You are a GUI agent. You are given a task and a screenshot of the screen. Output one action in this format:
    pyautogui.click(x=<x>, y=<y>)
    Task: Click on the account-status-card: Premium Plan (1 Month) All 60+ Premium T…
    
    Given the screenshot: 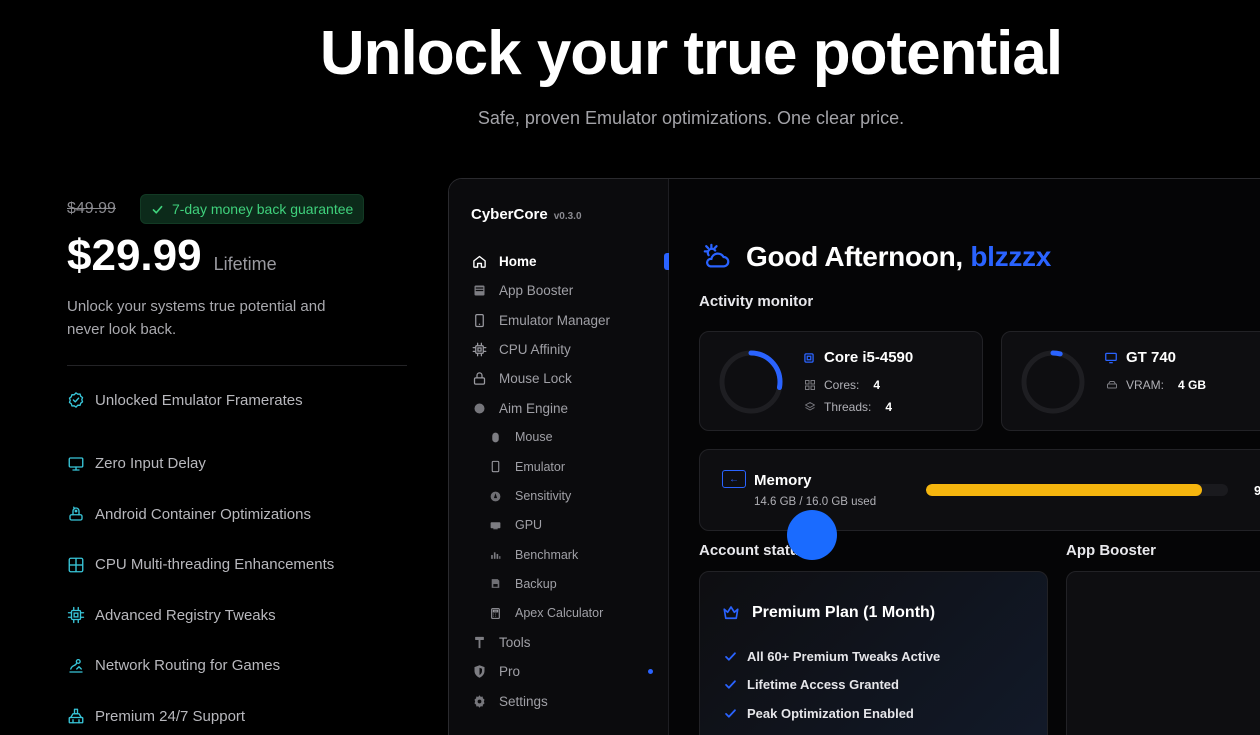 What is the action you would take?
    pyautogui.click(x=873, y=653)
    